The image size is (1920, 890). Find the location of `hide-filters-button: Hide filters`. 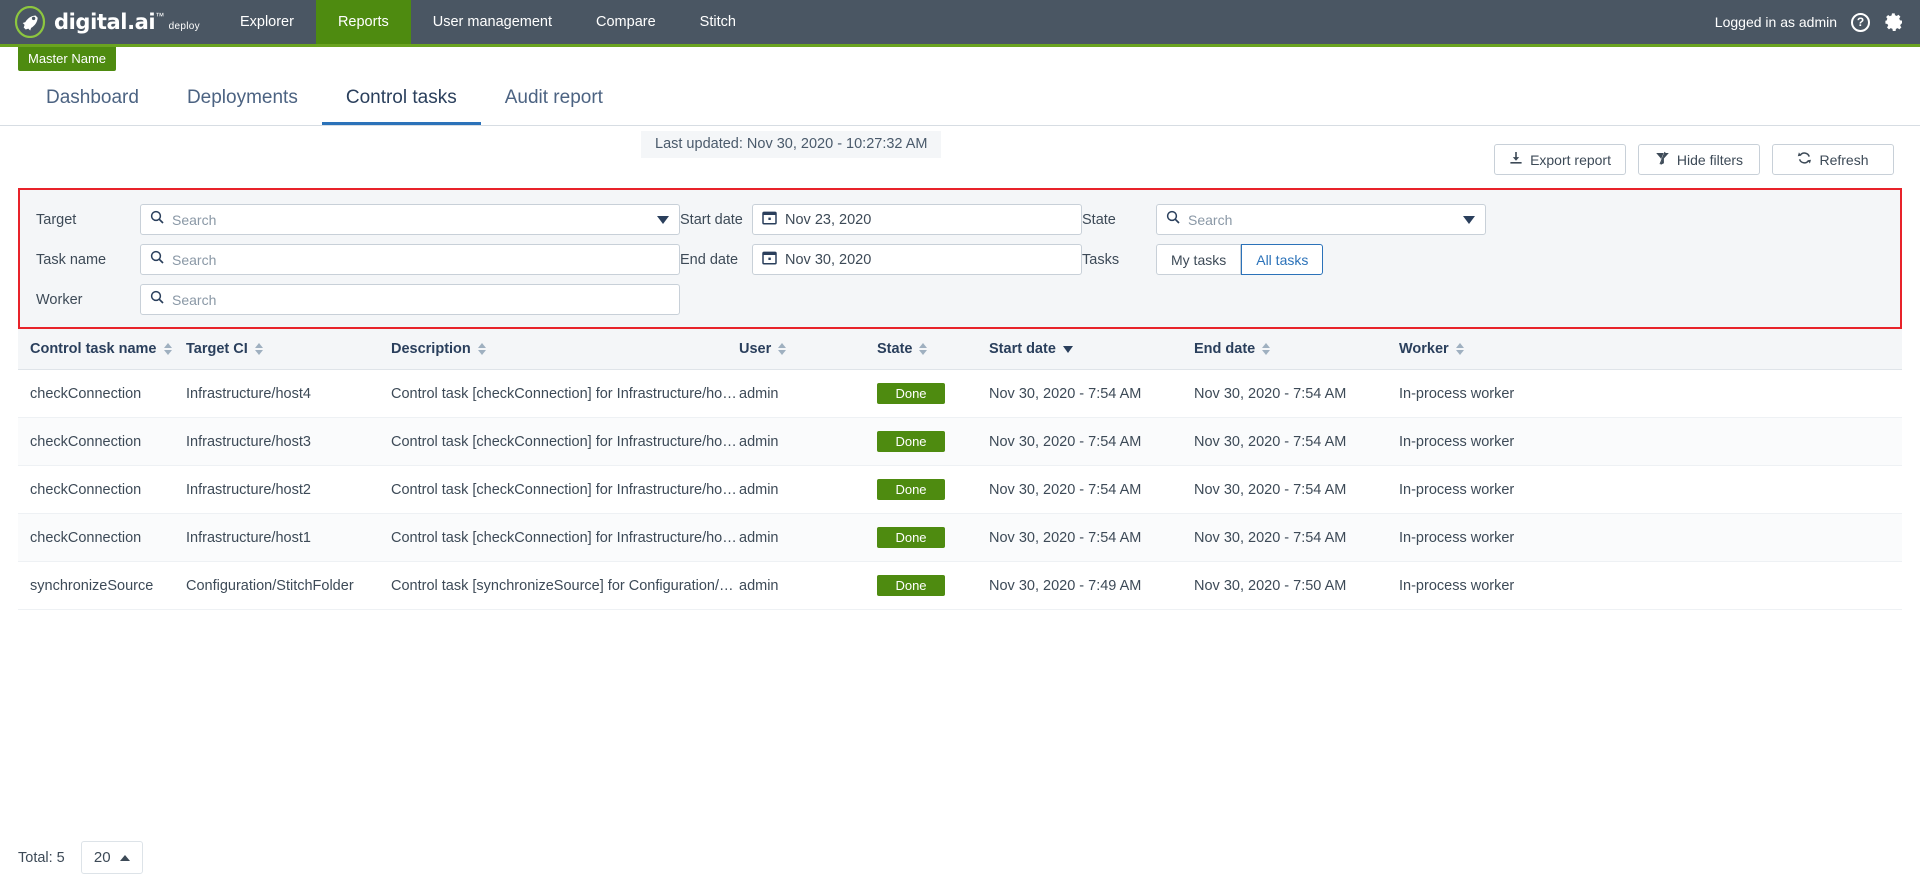

hide-filters-button: Hide filters is located at coordinates (1699, 159).